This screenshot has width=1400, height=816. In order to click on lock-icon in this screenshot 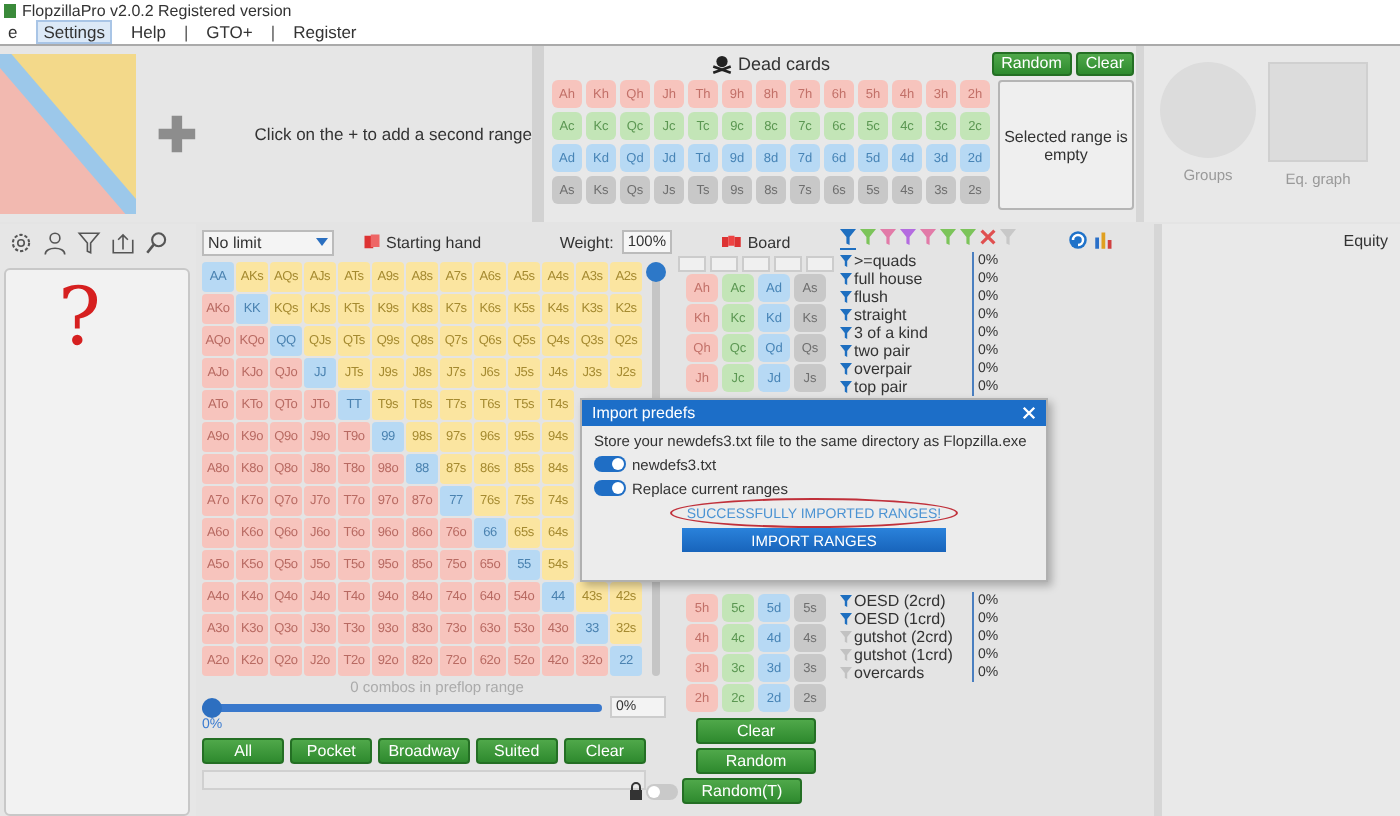, I will do `click(636, 791)`.